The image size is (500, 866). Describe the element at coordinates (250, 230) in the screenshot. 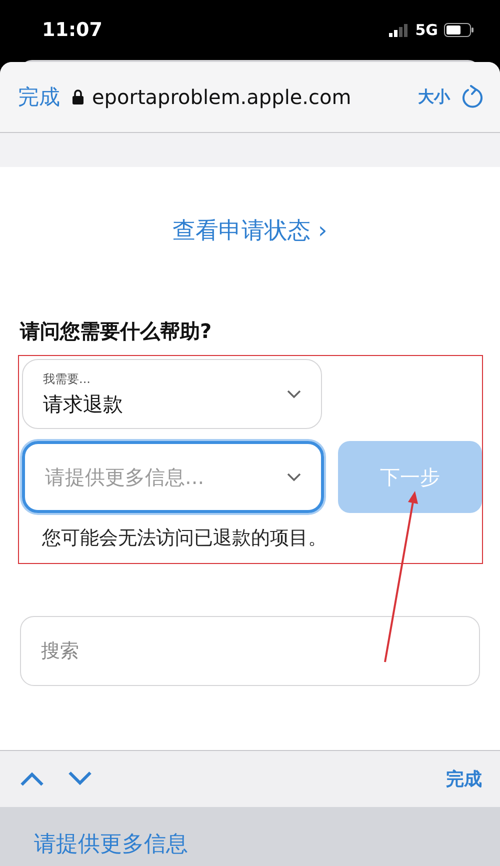

I see `status-link: 查看申请状态 ›` at that location.